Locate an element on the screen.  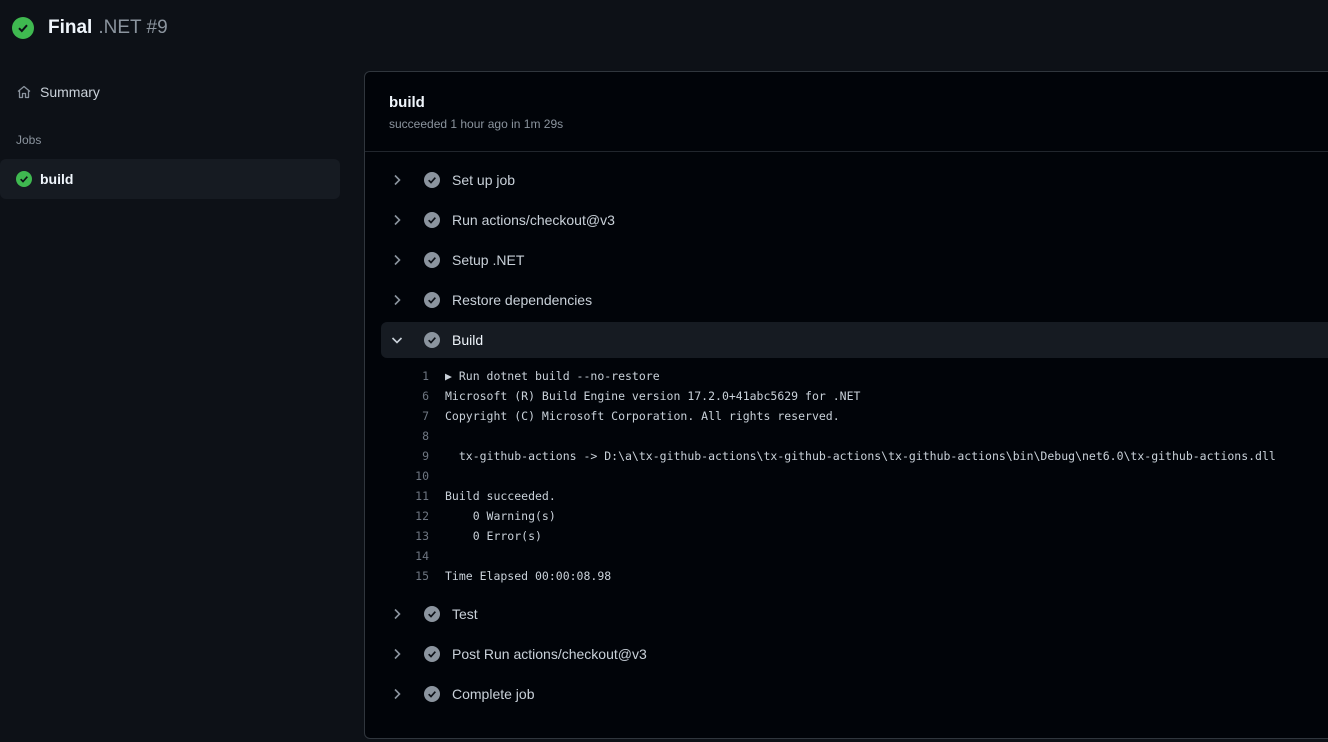
line-number: 1 is located at coordinates (425, 376).